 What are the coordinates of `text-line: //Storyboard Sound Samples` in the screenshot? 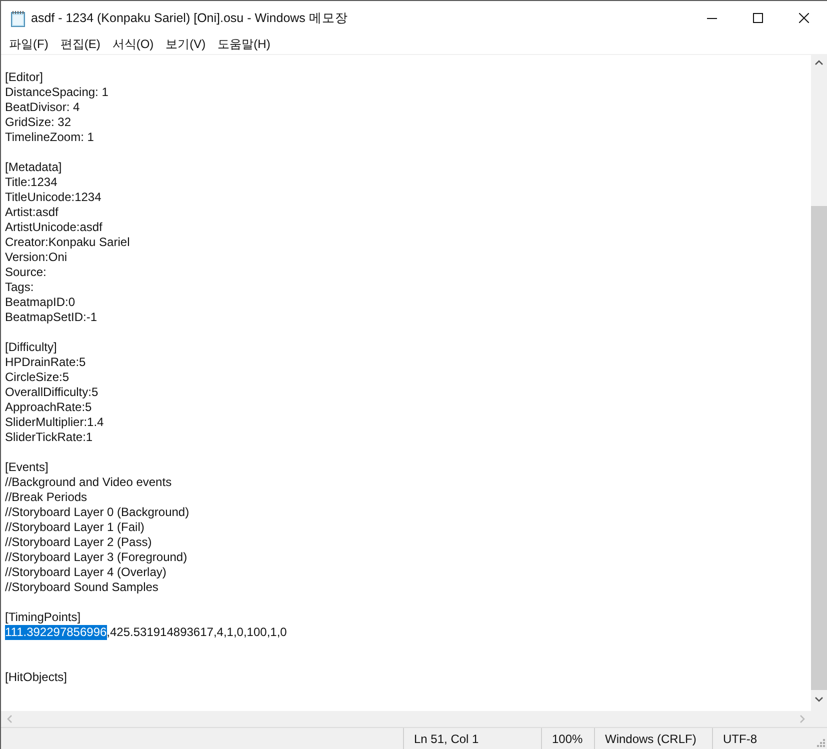 It's located at (81, 587).